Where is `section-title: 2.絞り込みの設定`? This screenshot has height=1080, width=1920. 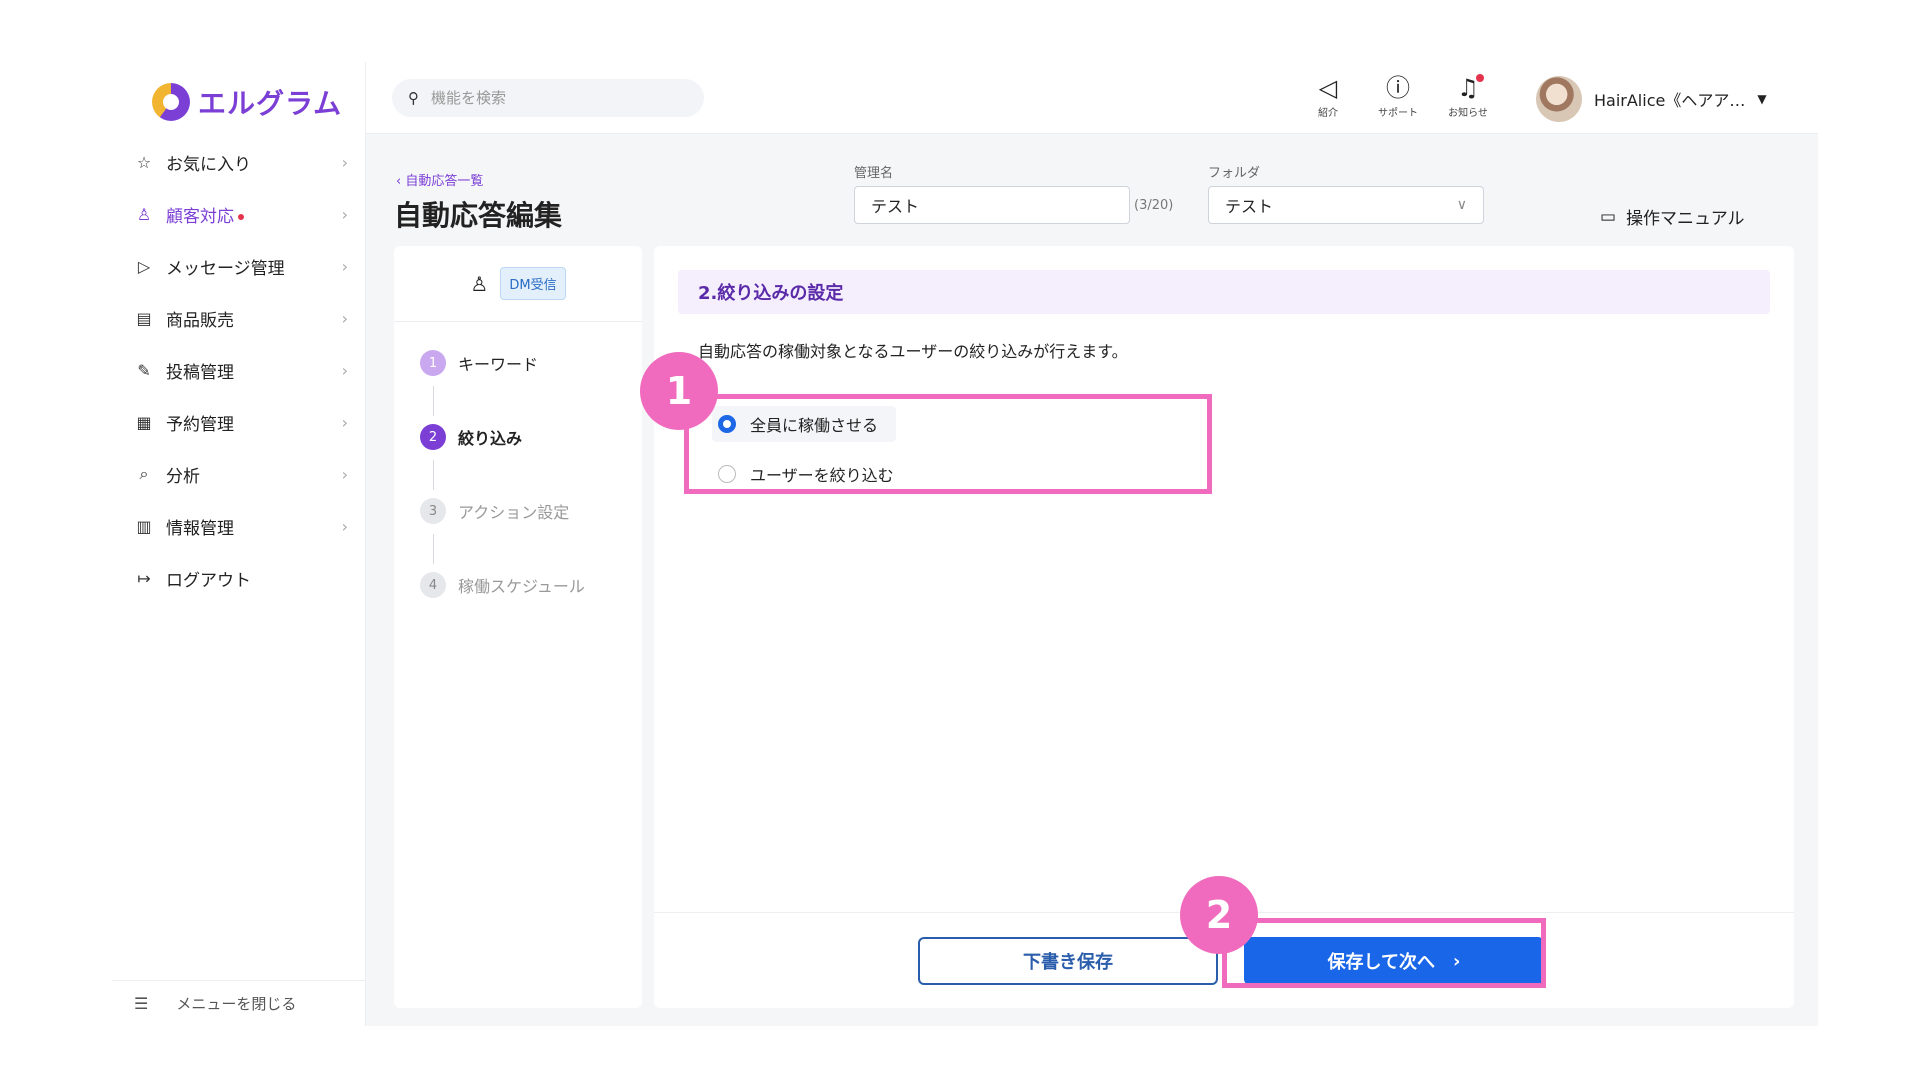 section-title: 2.絞り込みの設定 is located at coordinates (1224, 292).